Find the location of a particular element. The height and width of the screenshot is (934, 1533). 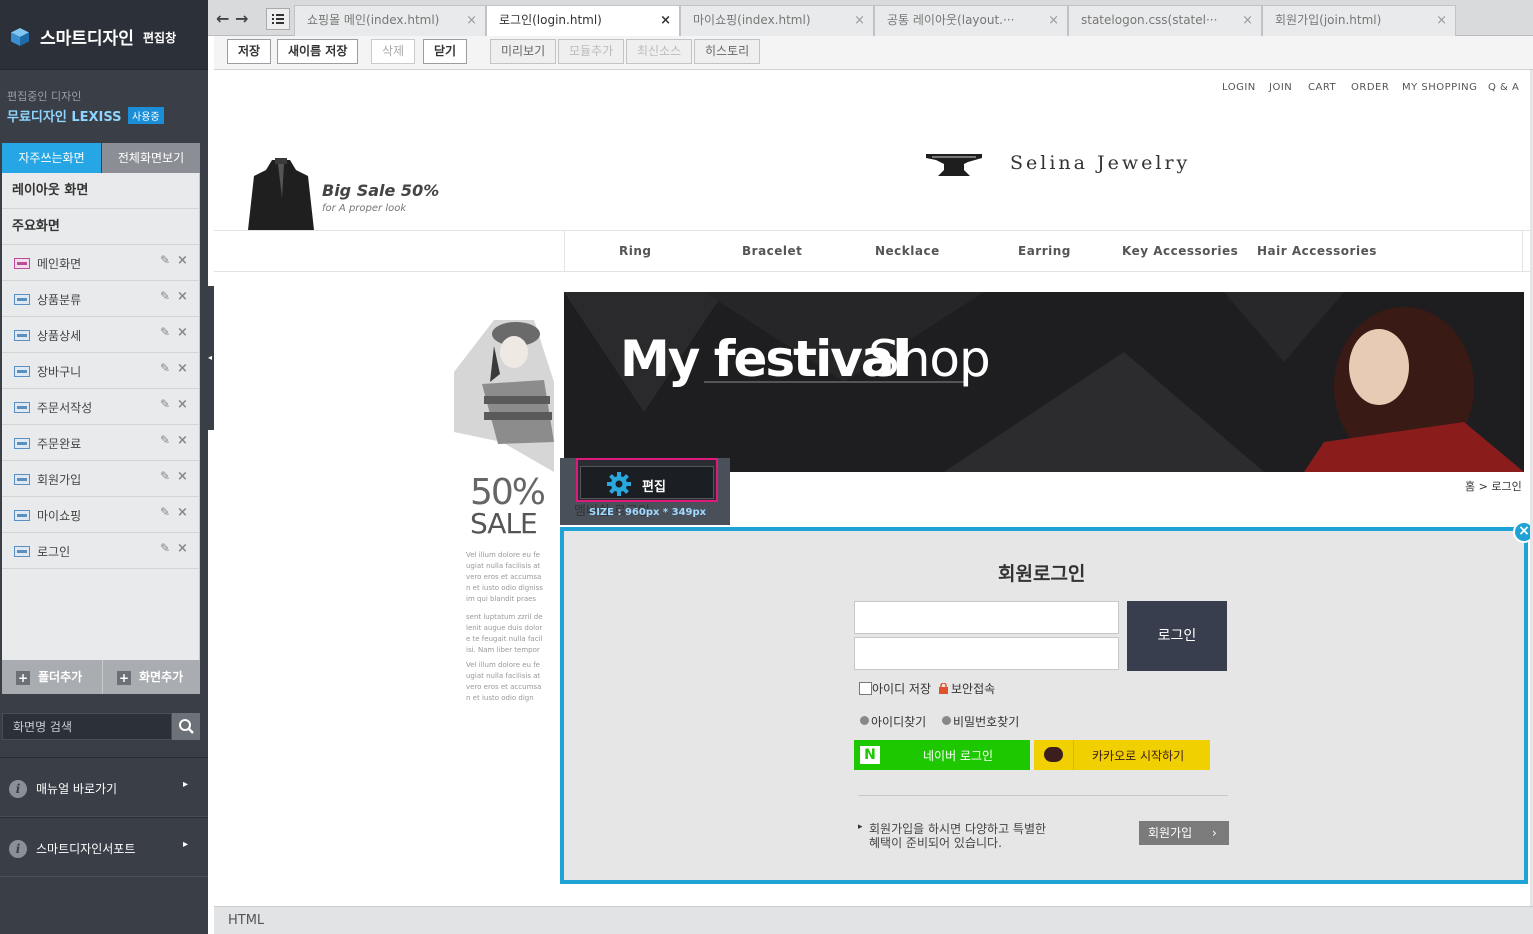

tab-shop-main: 쇼핑몰 메인(index.html) × is located at coordinates (390, 20).